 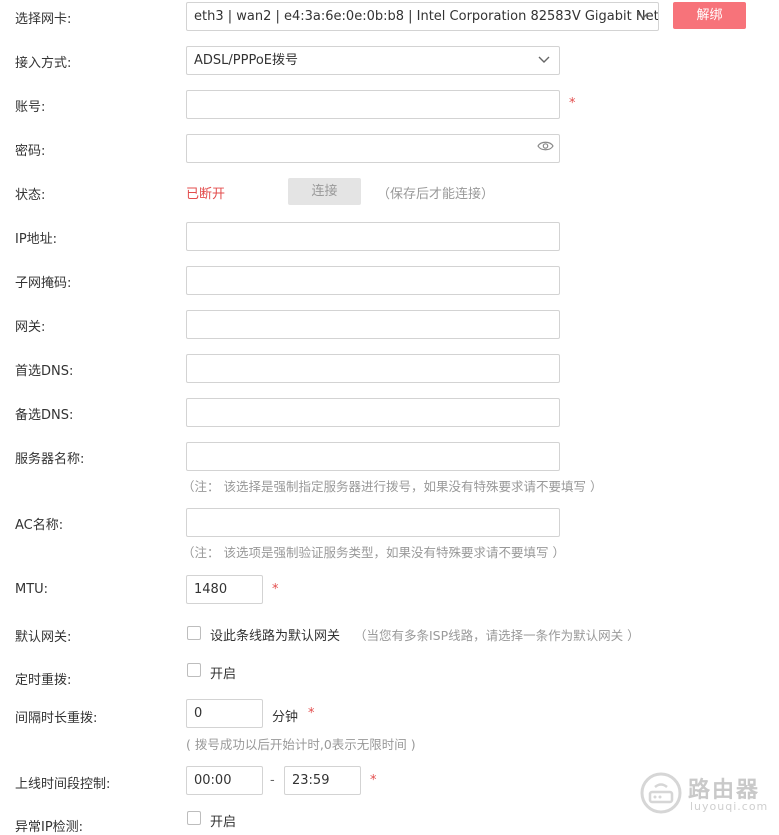 What do you see at coordinates (194, 670) in the screenshot?
I see `redial-checkbox` at bounding box center [194, 670].